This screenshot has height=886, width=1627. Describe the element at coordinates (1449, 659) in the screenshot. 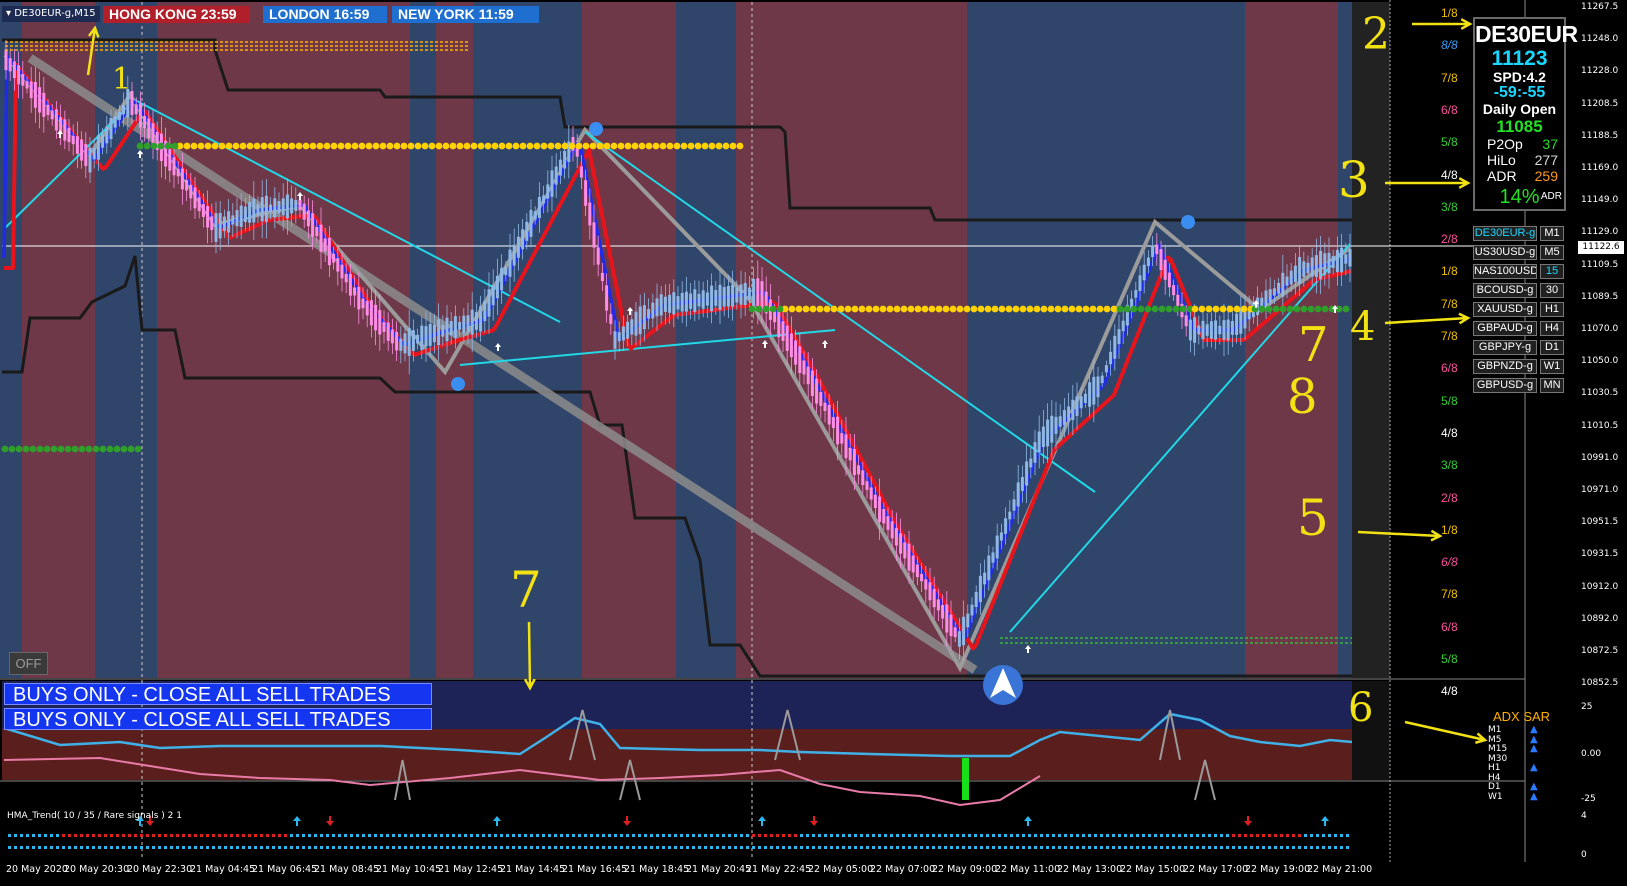

I see `murrey-level-label: 5/8` at that location.